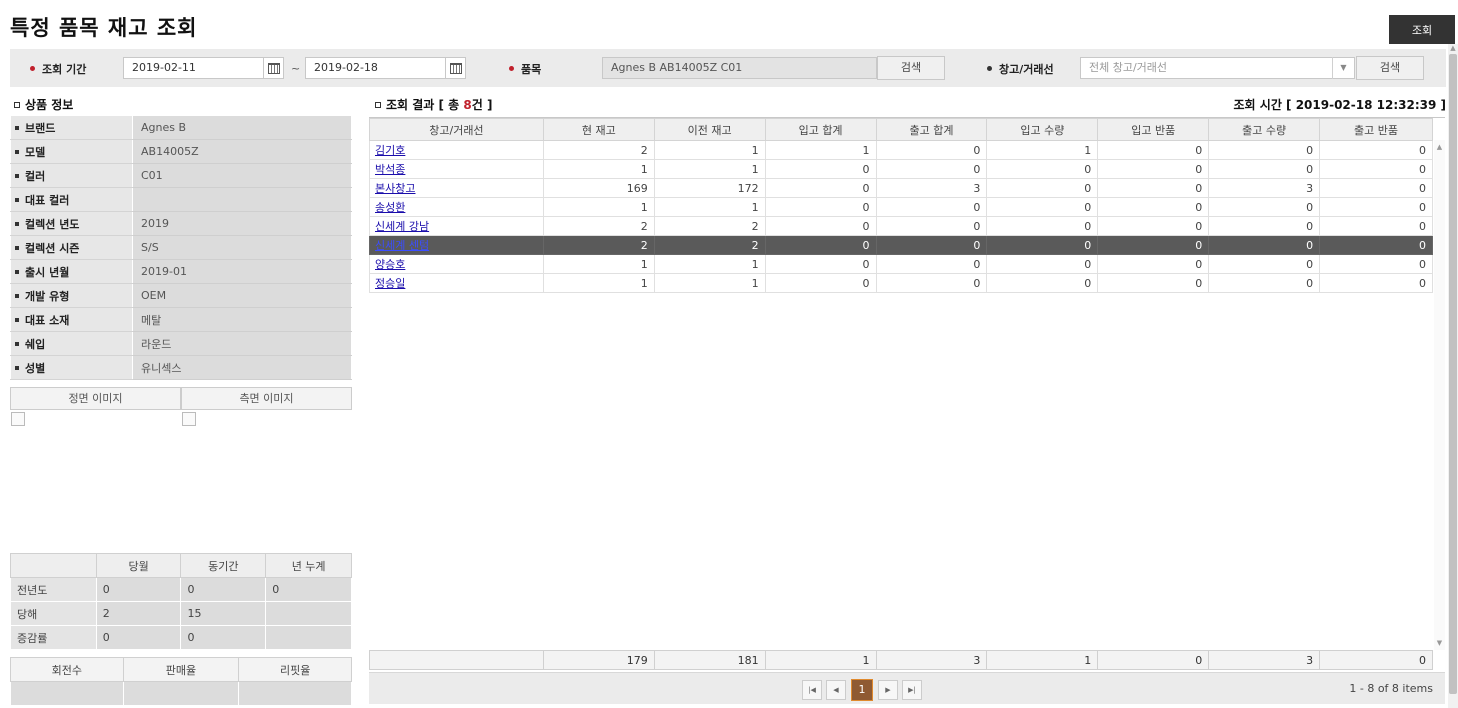 The width and height of the screenshot is (1458, 708). Describe the element at coordinates (71, 247) in the screenshot. I see `product-info-label: 컬렉션 시즌` at that location.